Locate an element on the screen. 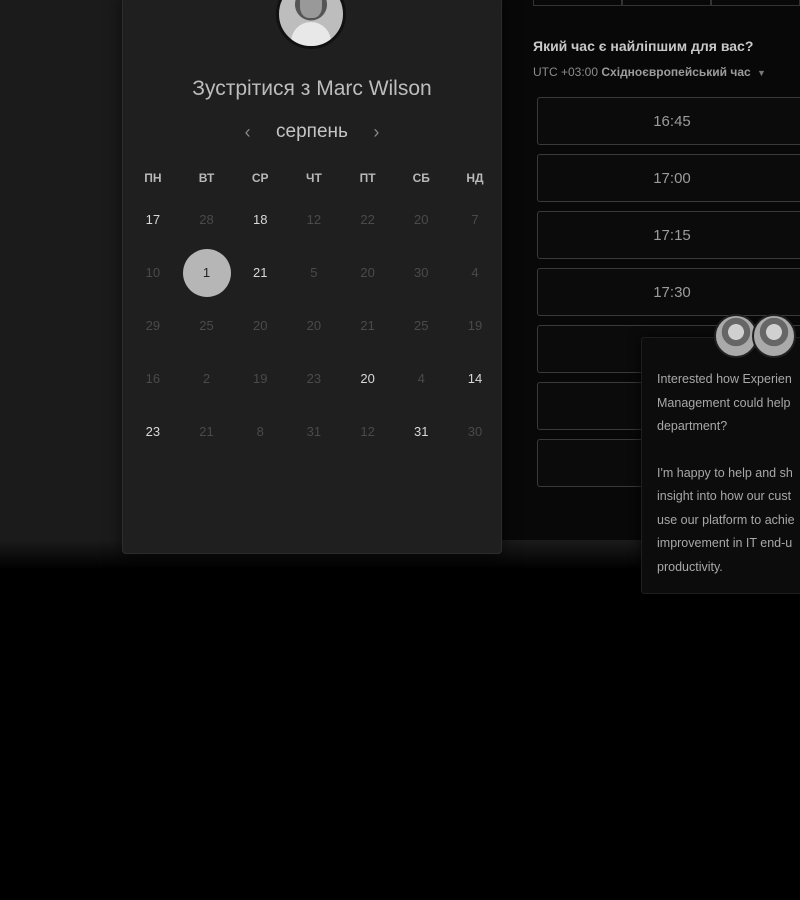  weekday-header: ПН ВТ СР ЧТ ПТ СБ НД is located at coordinates (314, 178).